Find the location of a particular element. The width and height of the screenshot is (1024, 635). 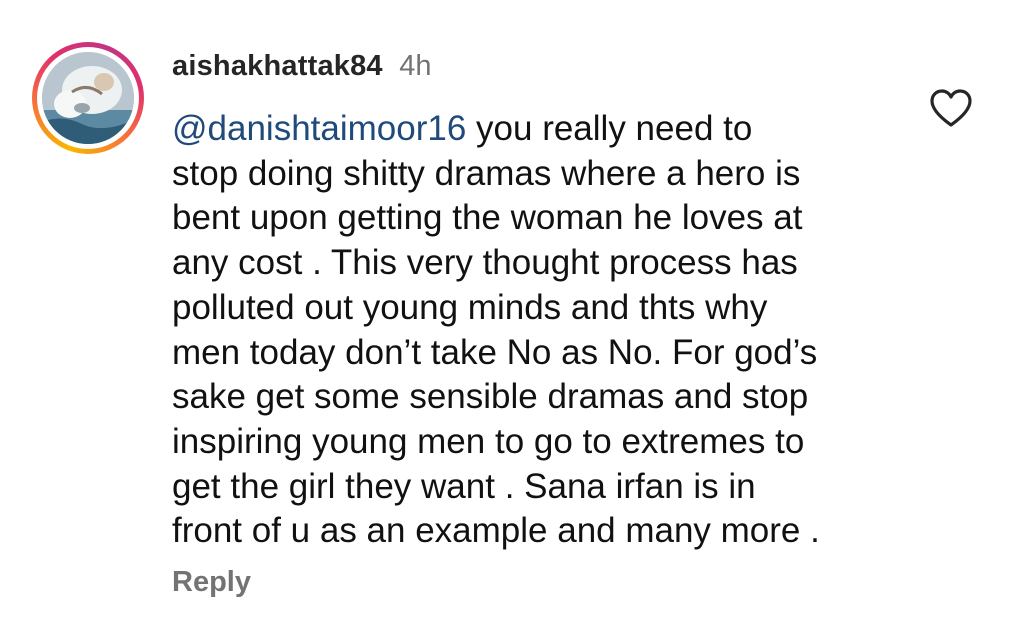

heart-outline-icon is located at coordinates (951, 108).